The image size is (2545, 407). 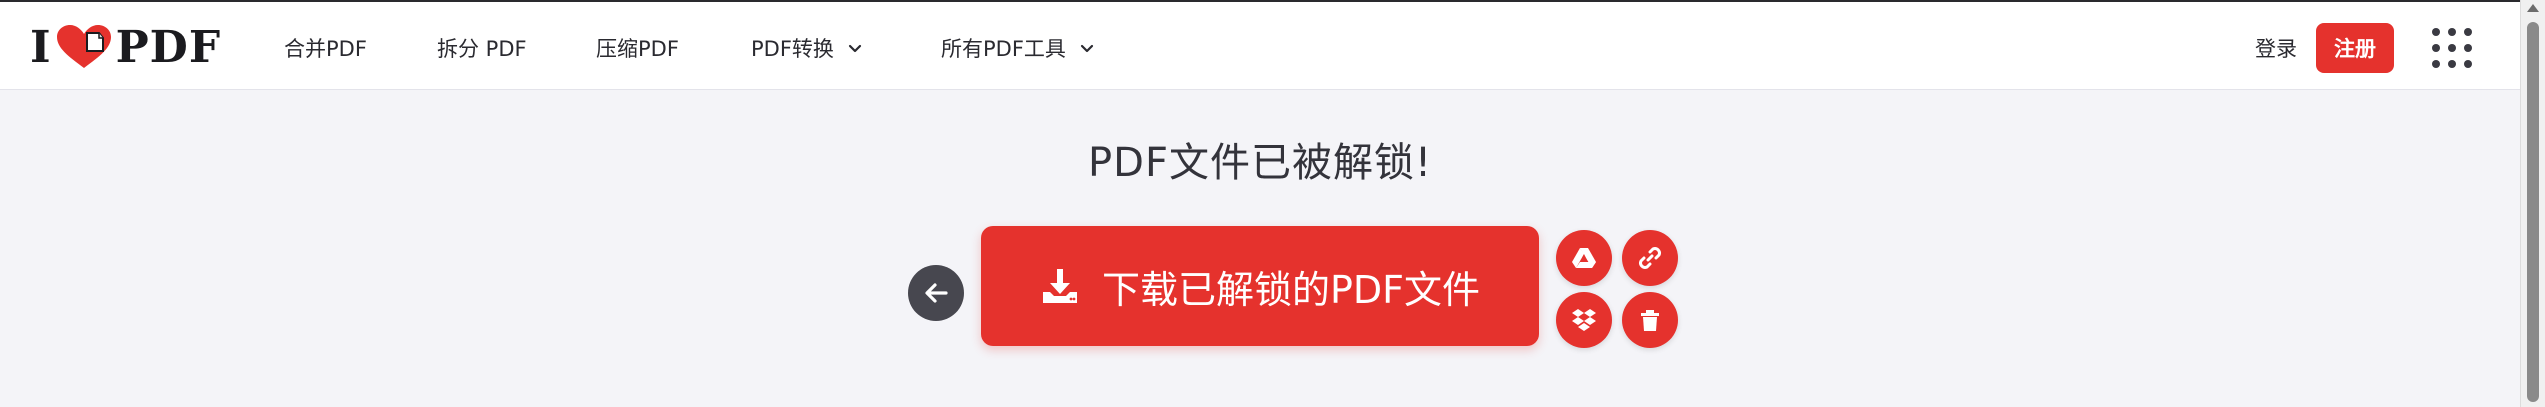 I want to click on nav-split-pdf: 拆分 PDF, so click(x=482, y=48).